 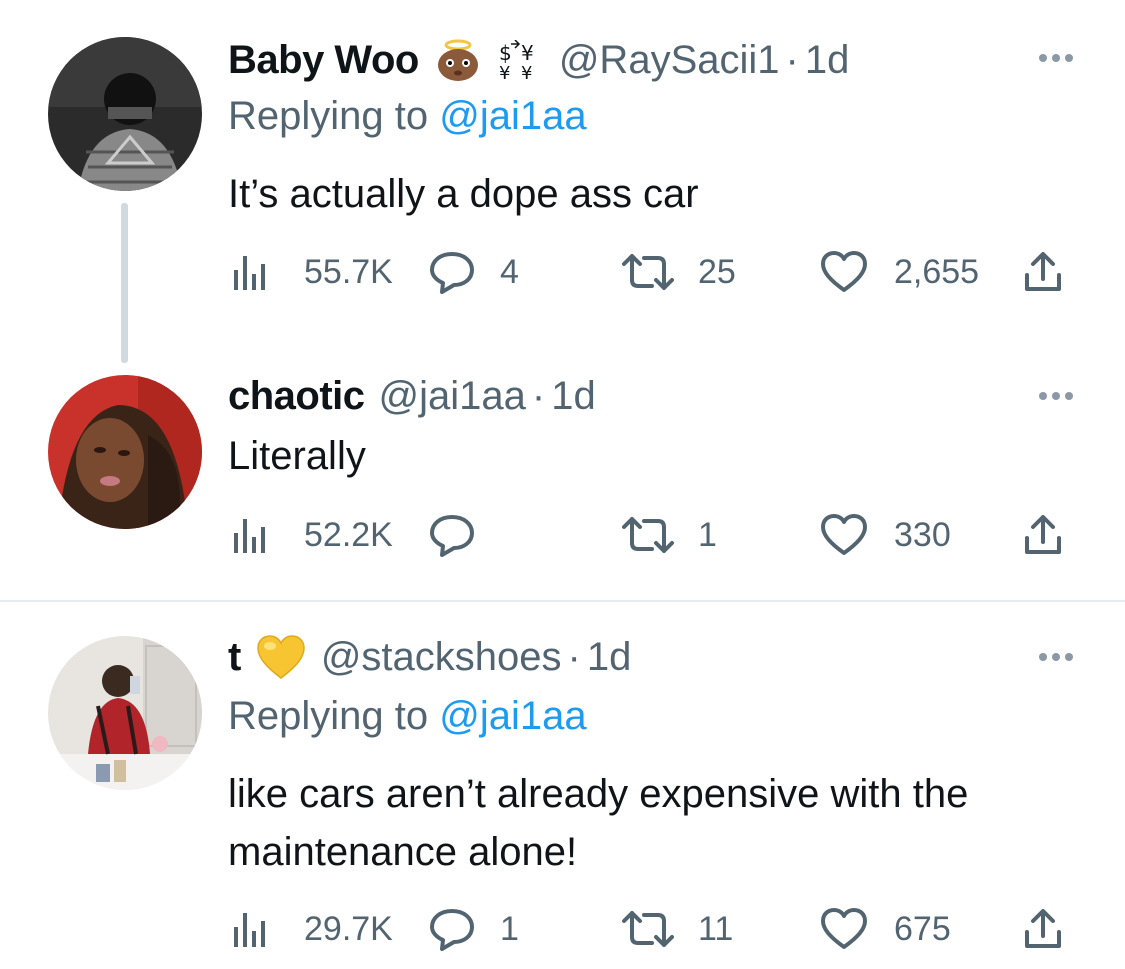 I want to click on like-button: 675, so click(x=885, y=929).